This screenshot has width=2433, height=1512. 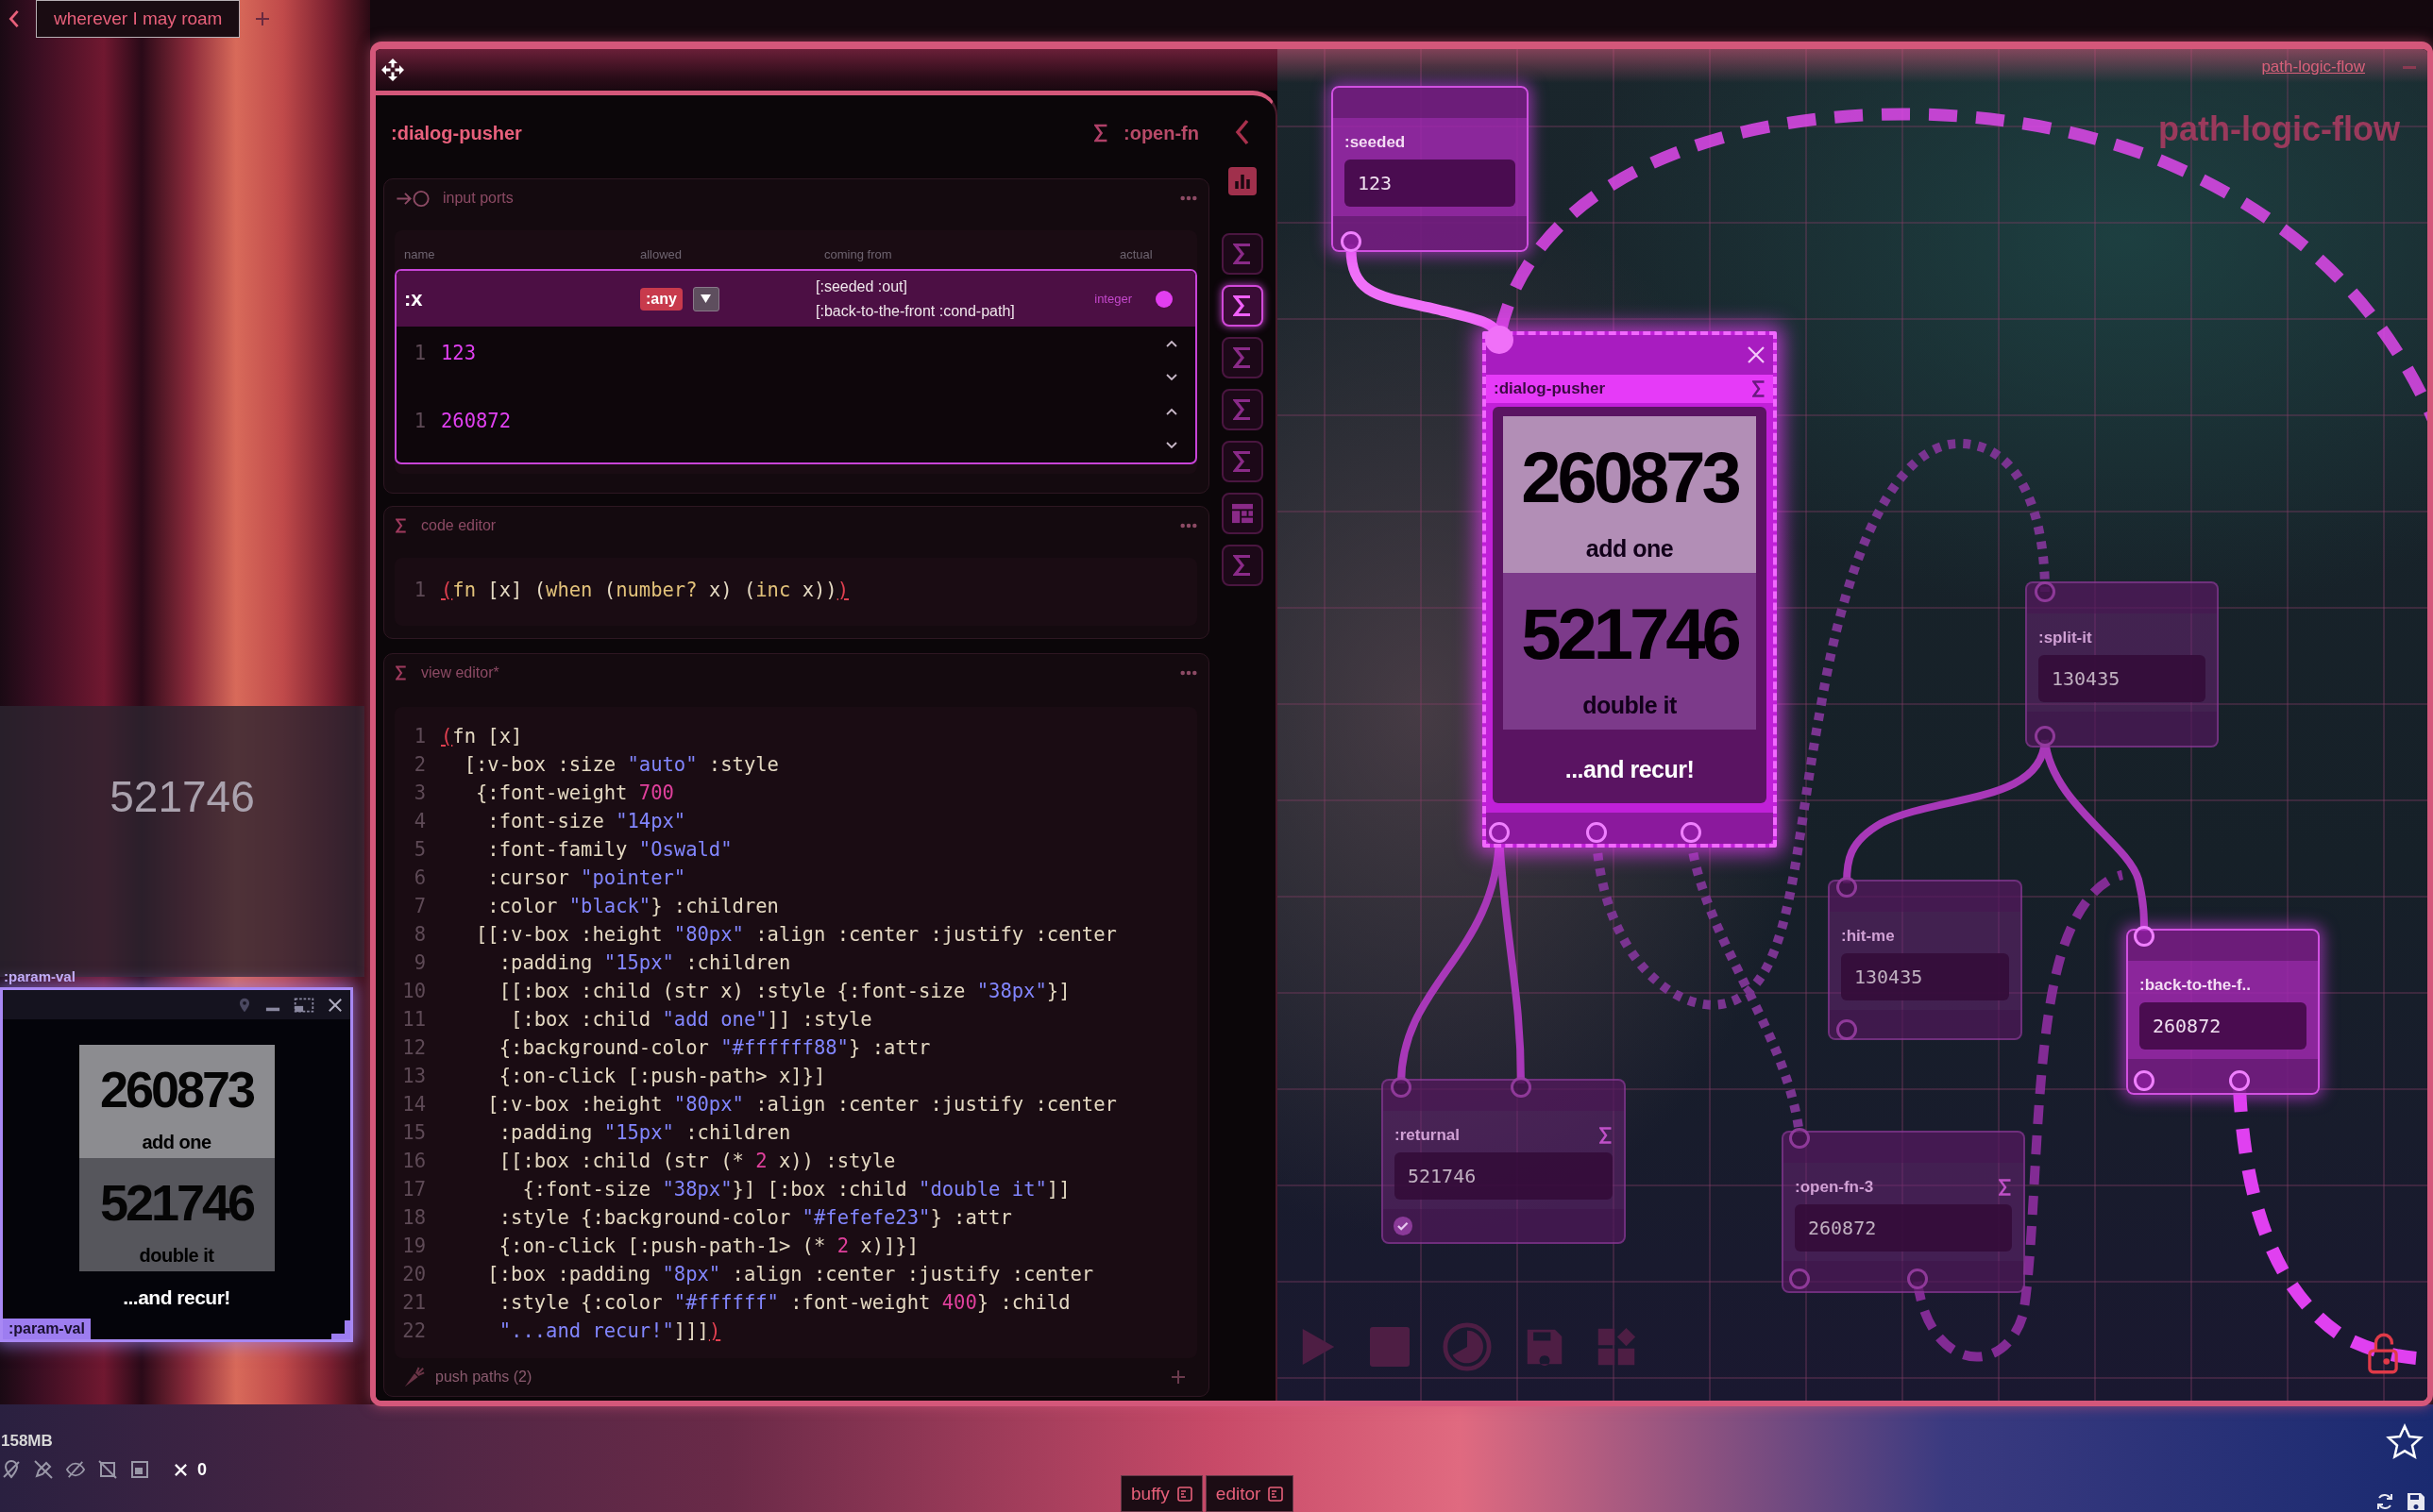 I want to click on function-name: :open-fn, so click(x=1161, y=133).